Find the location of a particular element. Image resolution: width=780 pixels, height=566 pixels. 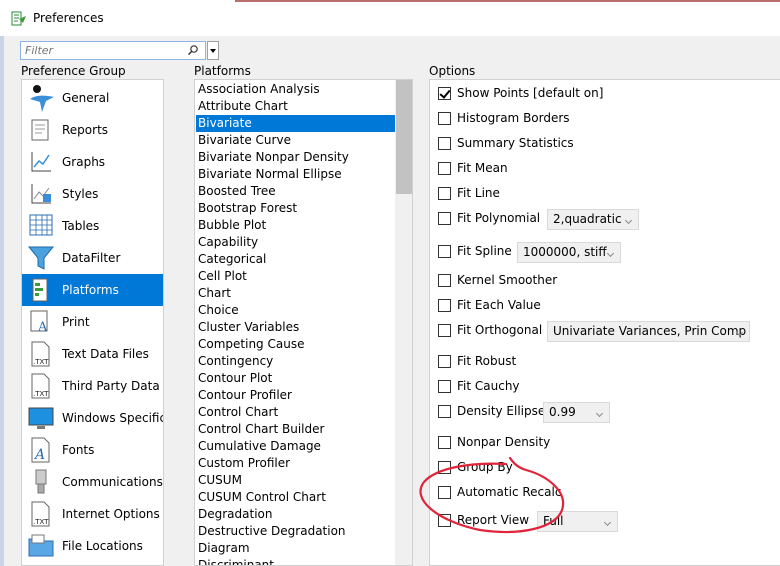

option-label: Fit Spline is located at coordinates (484, 251).